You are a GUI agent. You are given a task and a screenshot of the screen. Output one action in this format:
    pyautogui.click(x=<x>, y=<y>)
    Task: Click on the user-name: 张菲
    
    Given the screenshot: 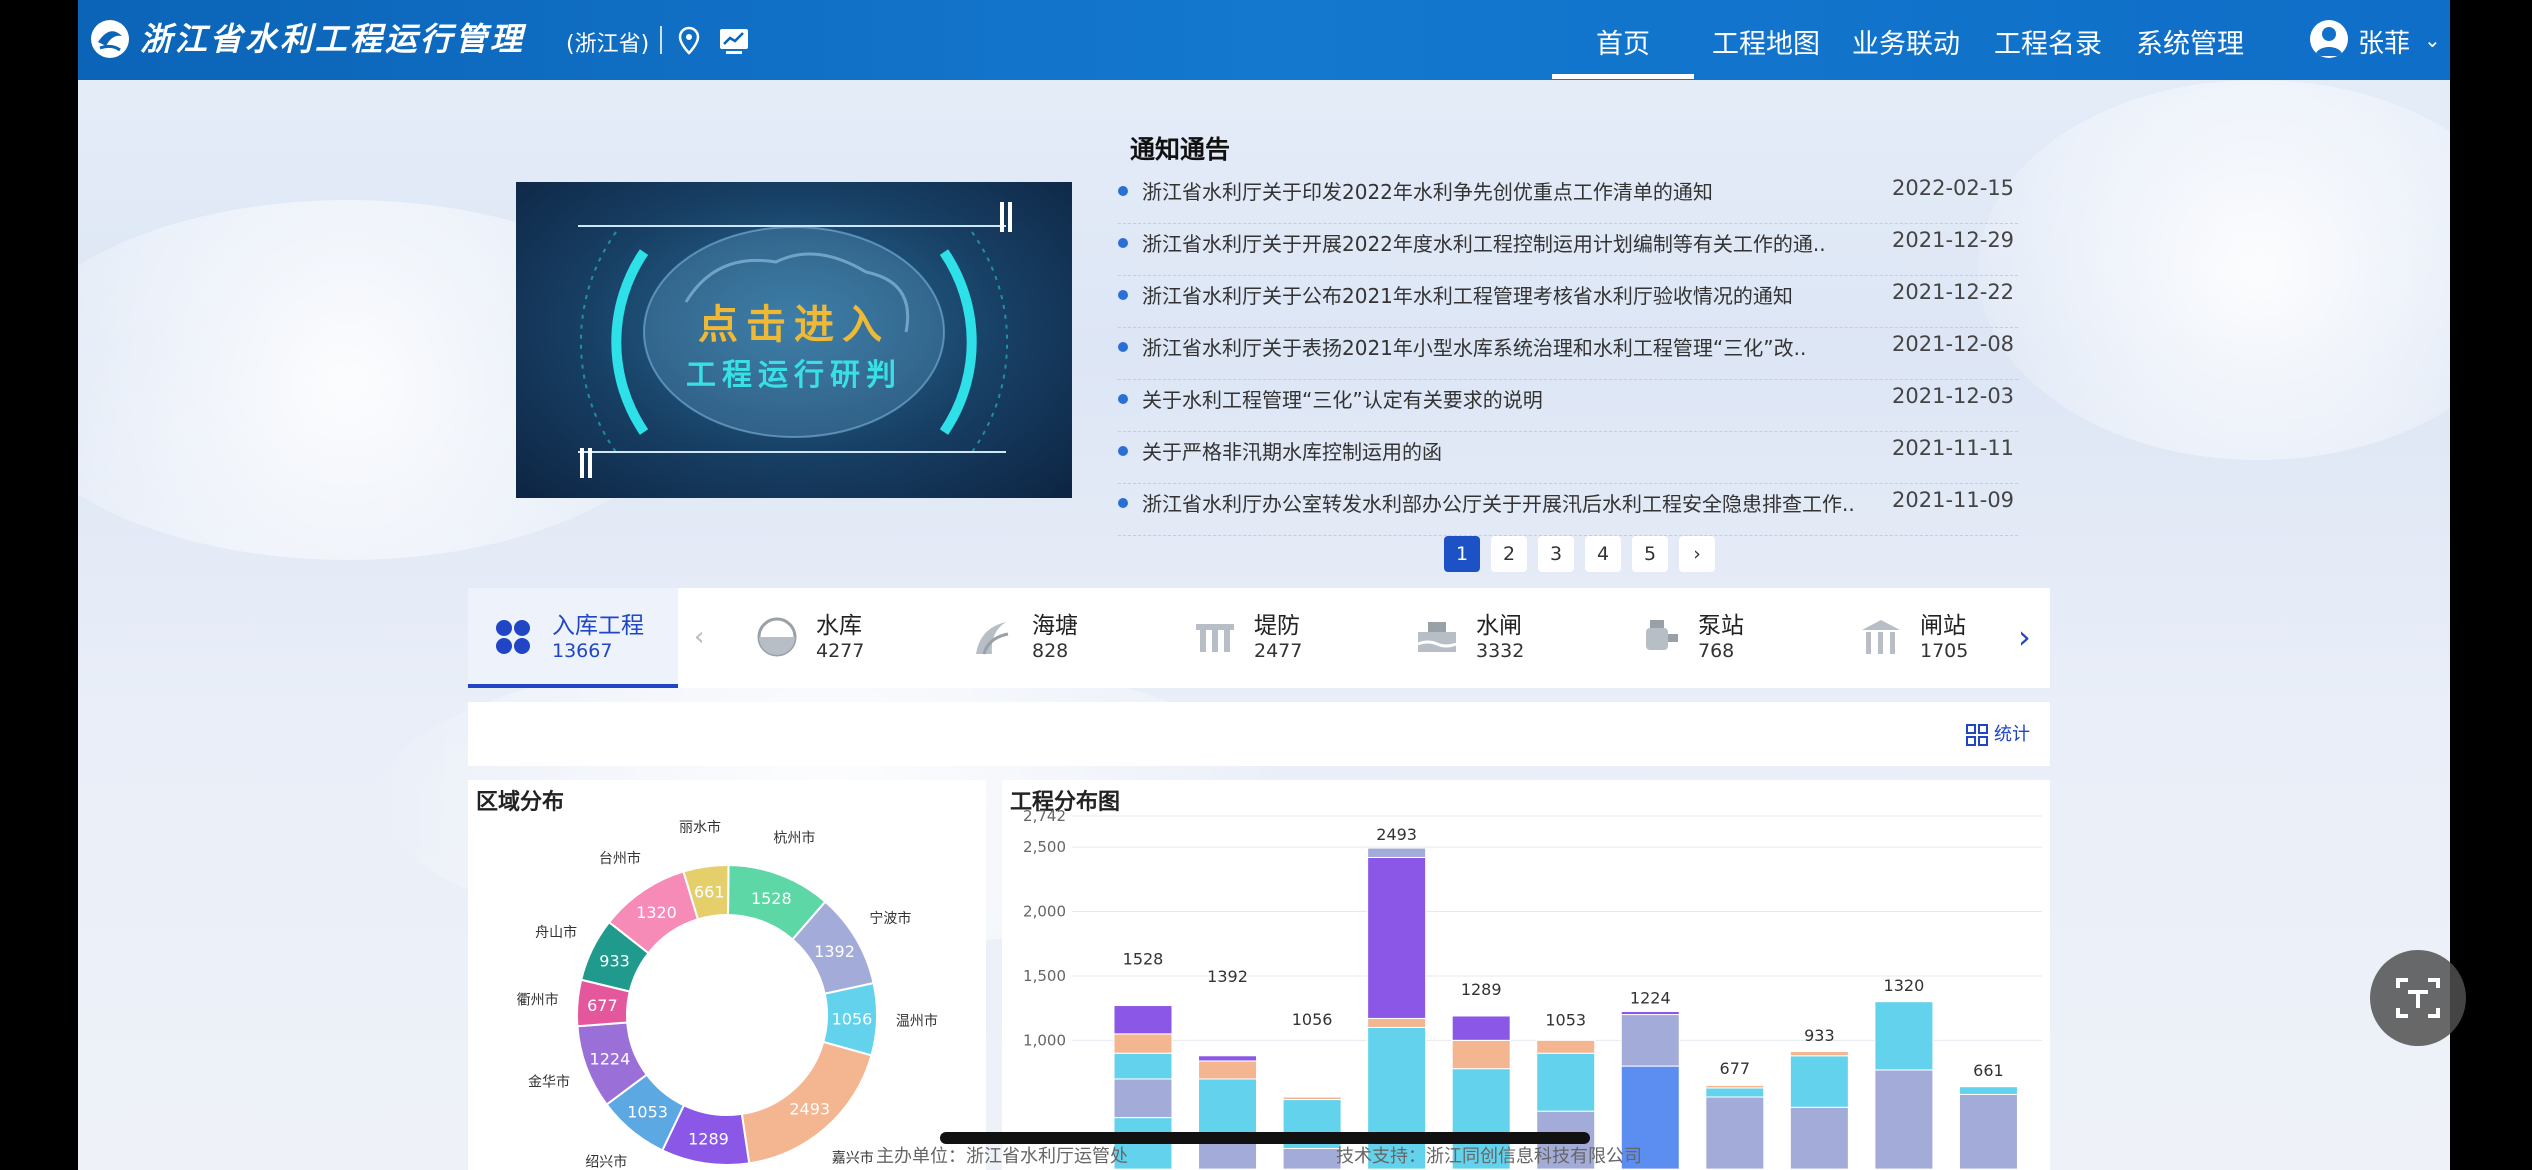 What is the action you would take?
    pyautogui.click(x=2384, y=41)
    